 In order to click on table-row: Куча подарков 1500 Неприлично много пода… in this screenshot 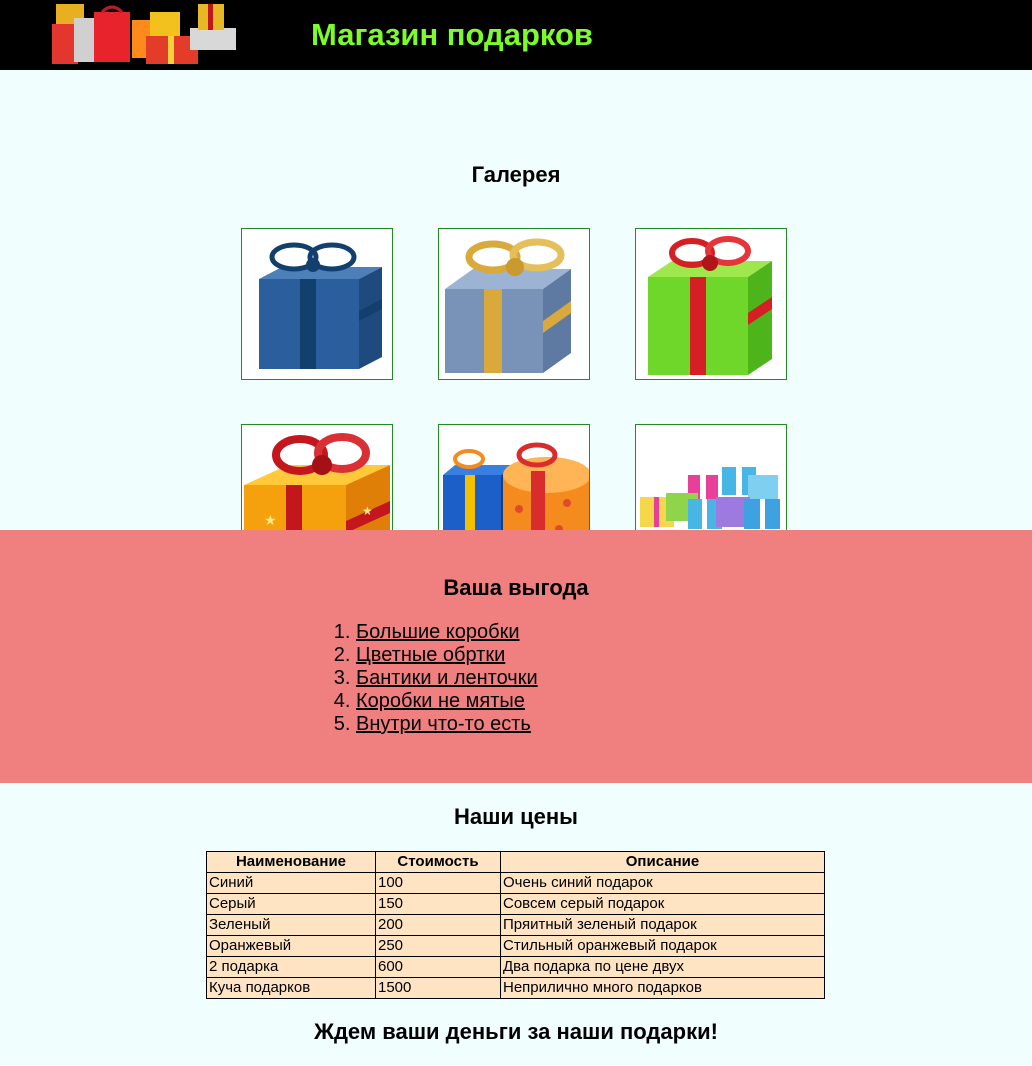, I will do `click(515, 988)`.